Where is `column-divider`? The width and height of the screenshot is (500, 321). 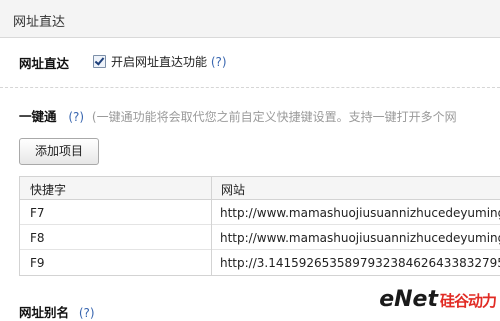 column-divider is located at coordinates (211, 226).